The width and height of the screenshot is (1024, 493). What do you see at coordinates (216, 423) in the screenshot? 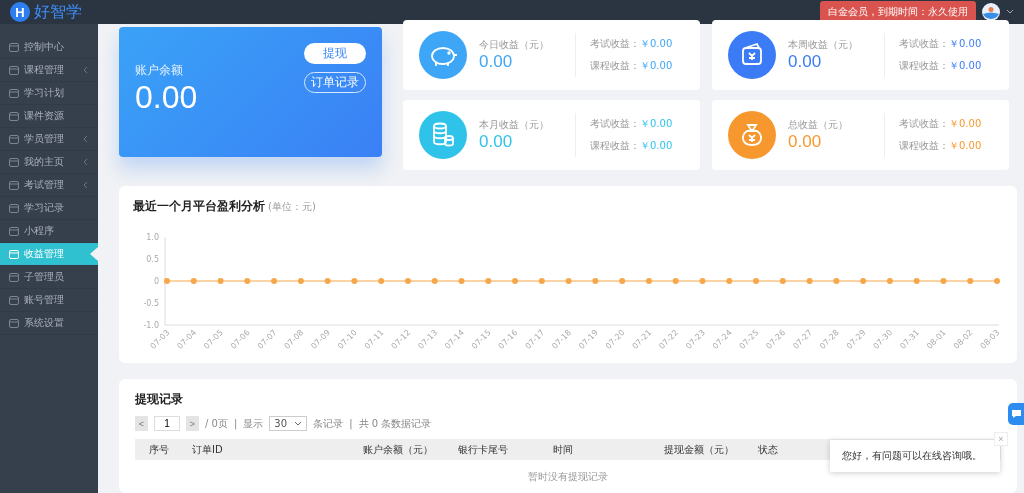
I see `page-count: / 0页` at bounding box center [216, 423].